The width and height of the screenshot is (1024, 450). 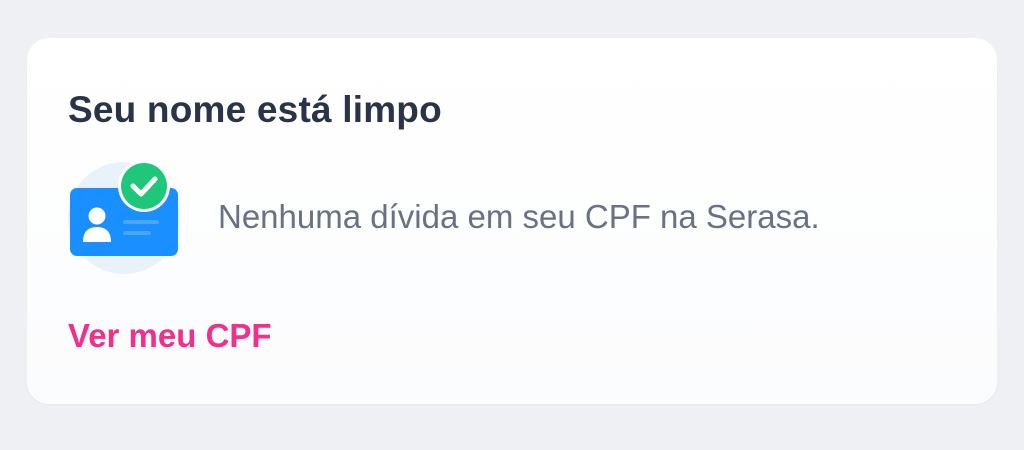 What do you see at coordinates (124, 217) in the screenshot?
I see `id-card-check-icon` at bounding box center [124, 217].